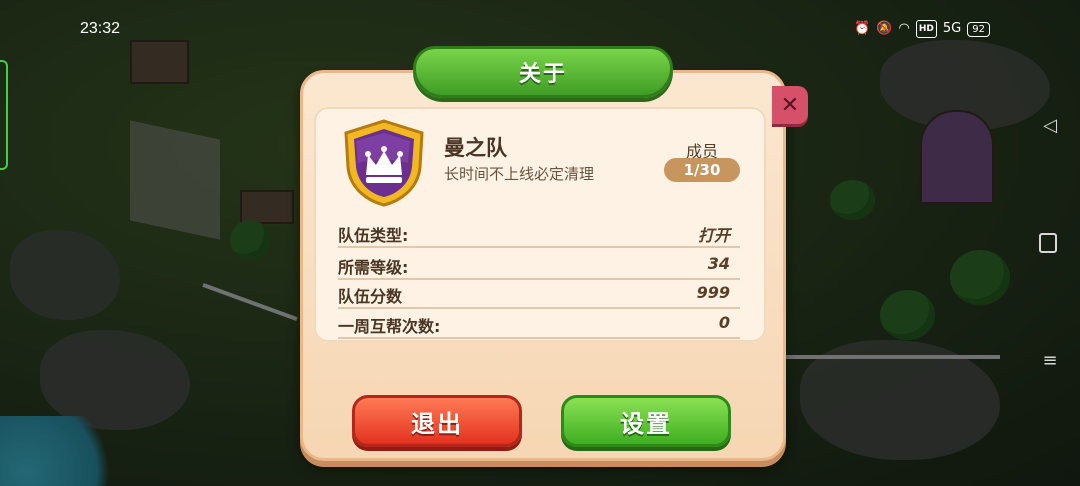 This screenshot has width=1080, height=486. Describe the element at coordinates (952, 28) in the screenshot. I see `network-icon: 5G` at that location.